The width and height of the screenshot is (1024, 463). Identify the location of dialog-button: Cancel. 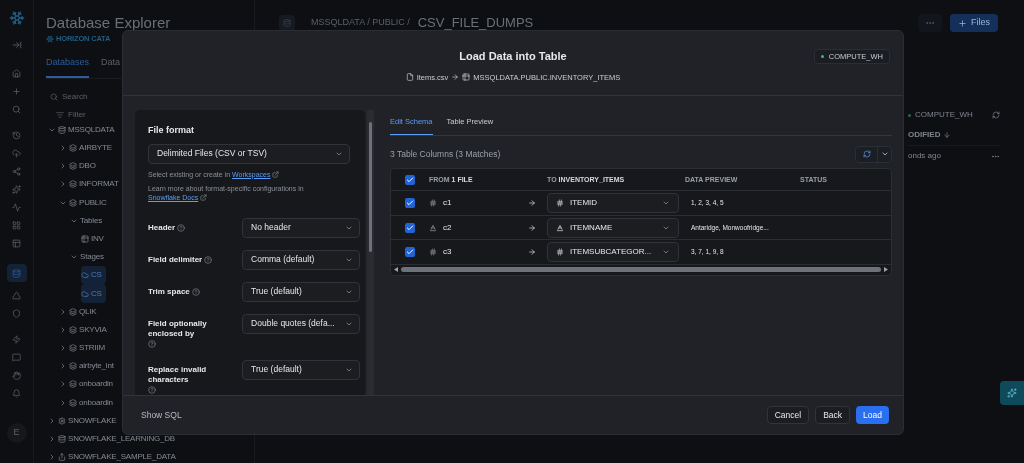
(788, 415).